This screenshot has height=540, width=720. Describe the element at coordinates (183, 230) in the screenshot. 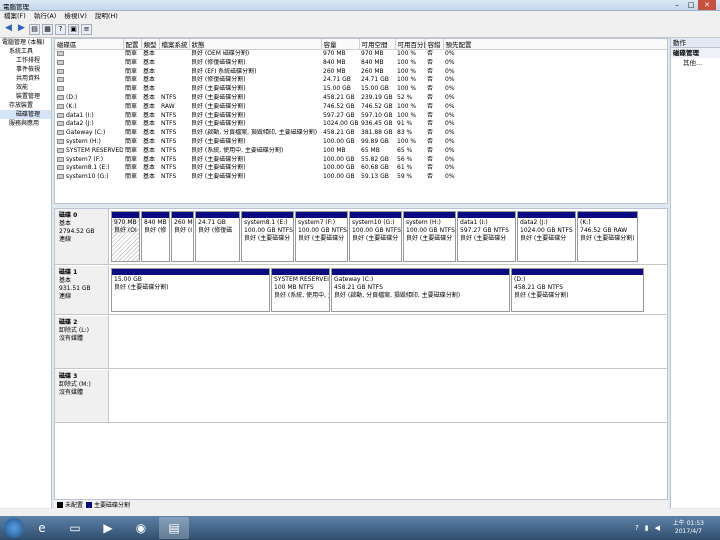

I see `partition-status: 良好 (I` at that location.